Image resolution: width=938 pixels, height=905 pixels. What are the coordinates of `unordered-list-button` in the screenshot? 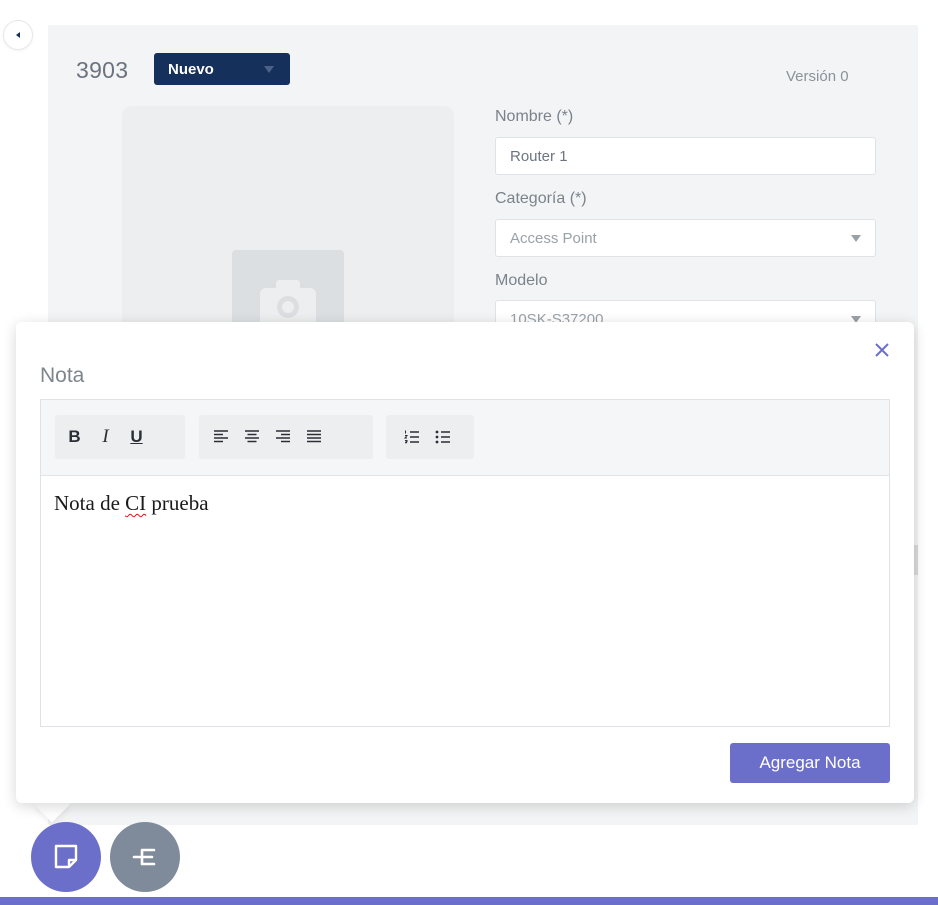 It's located at (442, 437).